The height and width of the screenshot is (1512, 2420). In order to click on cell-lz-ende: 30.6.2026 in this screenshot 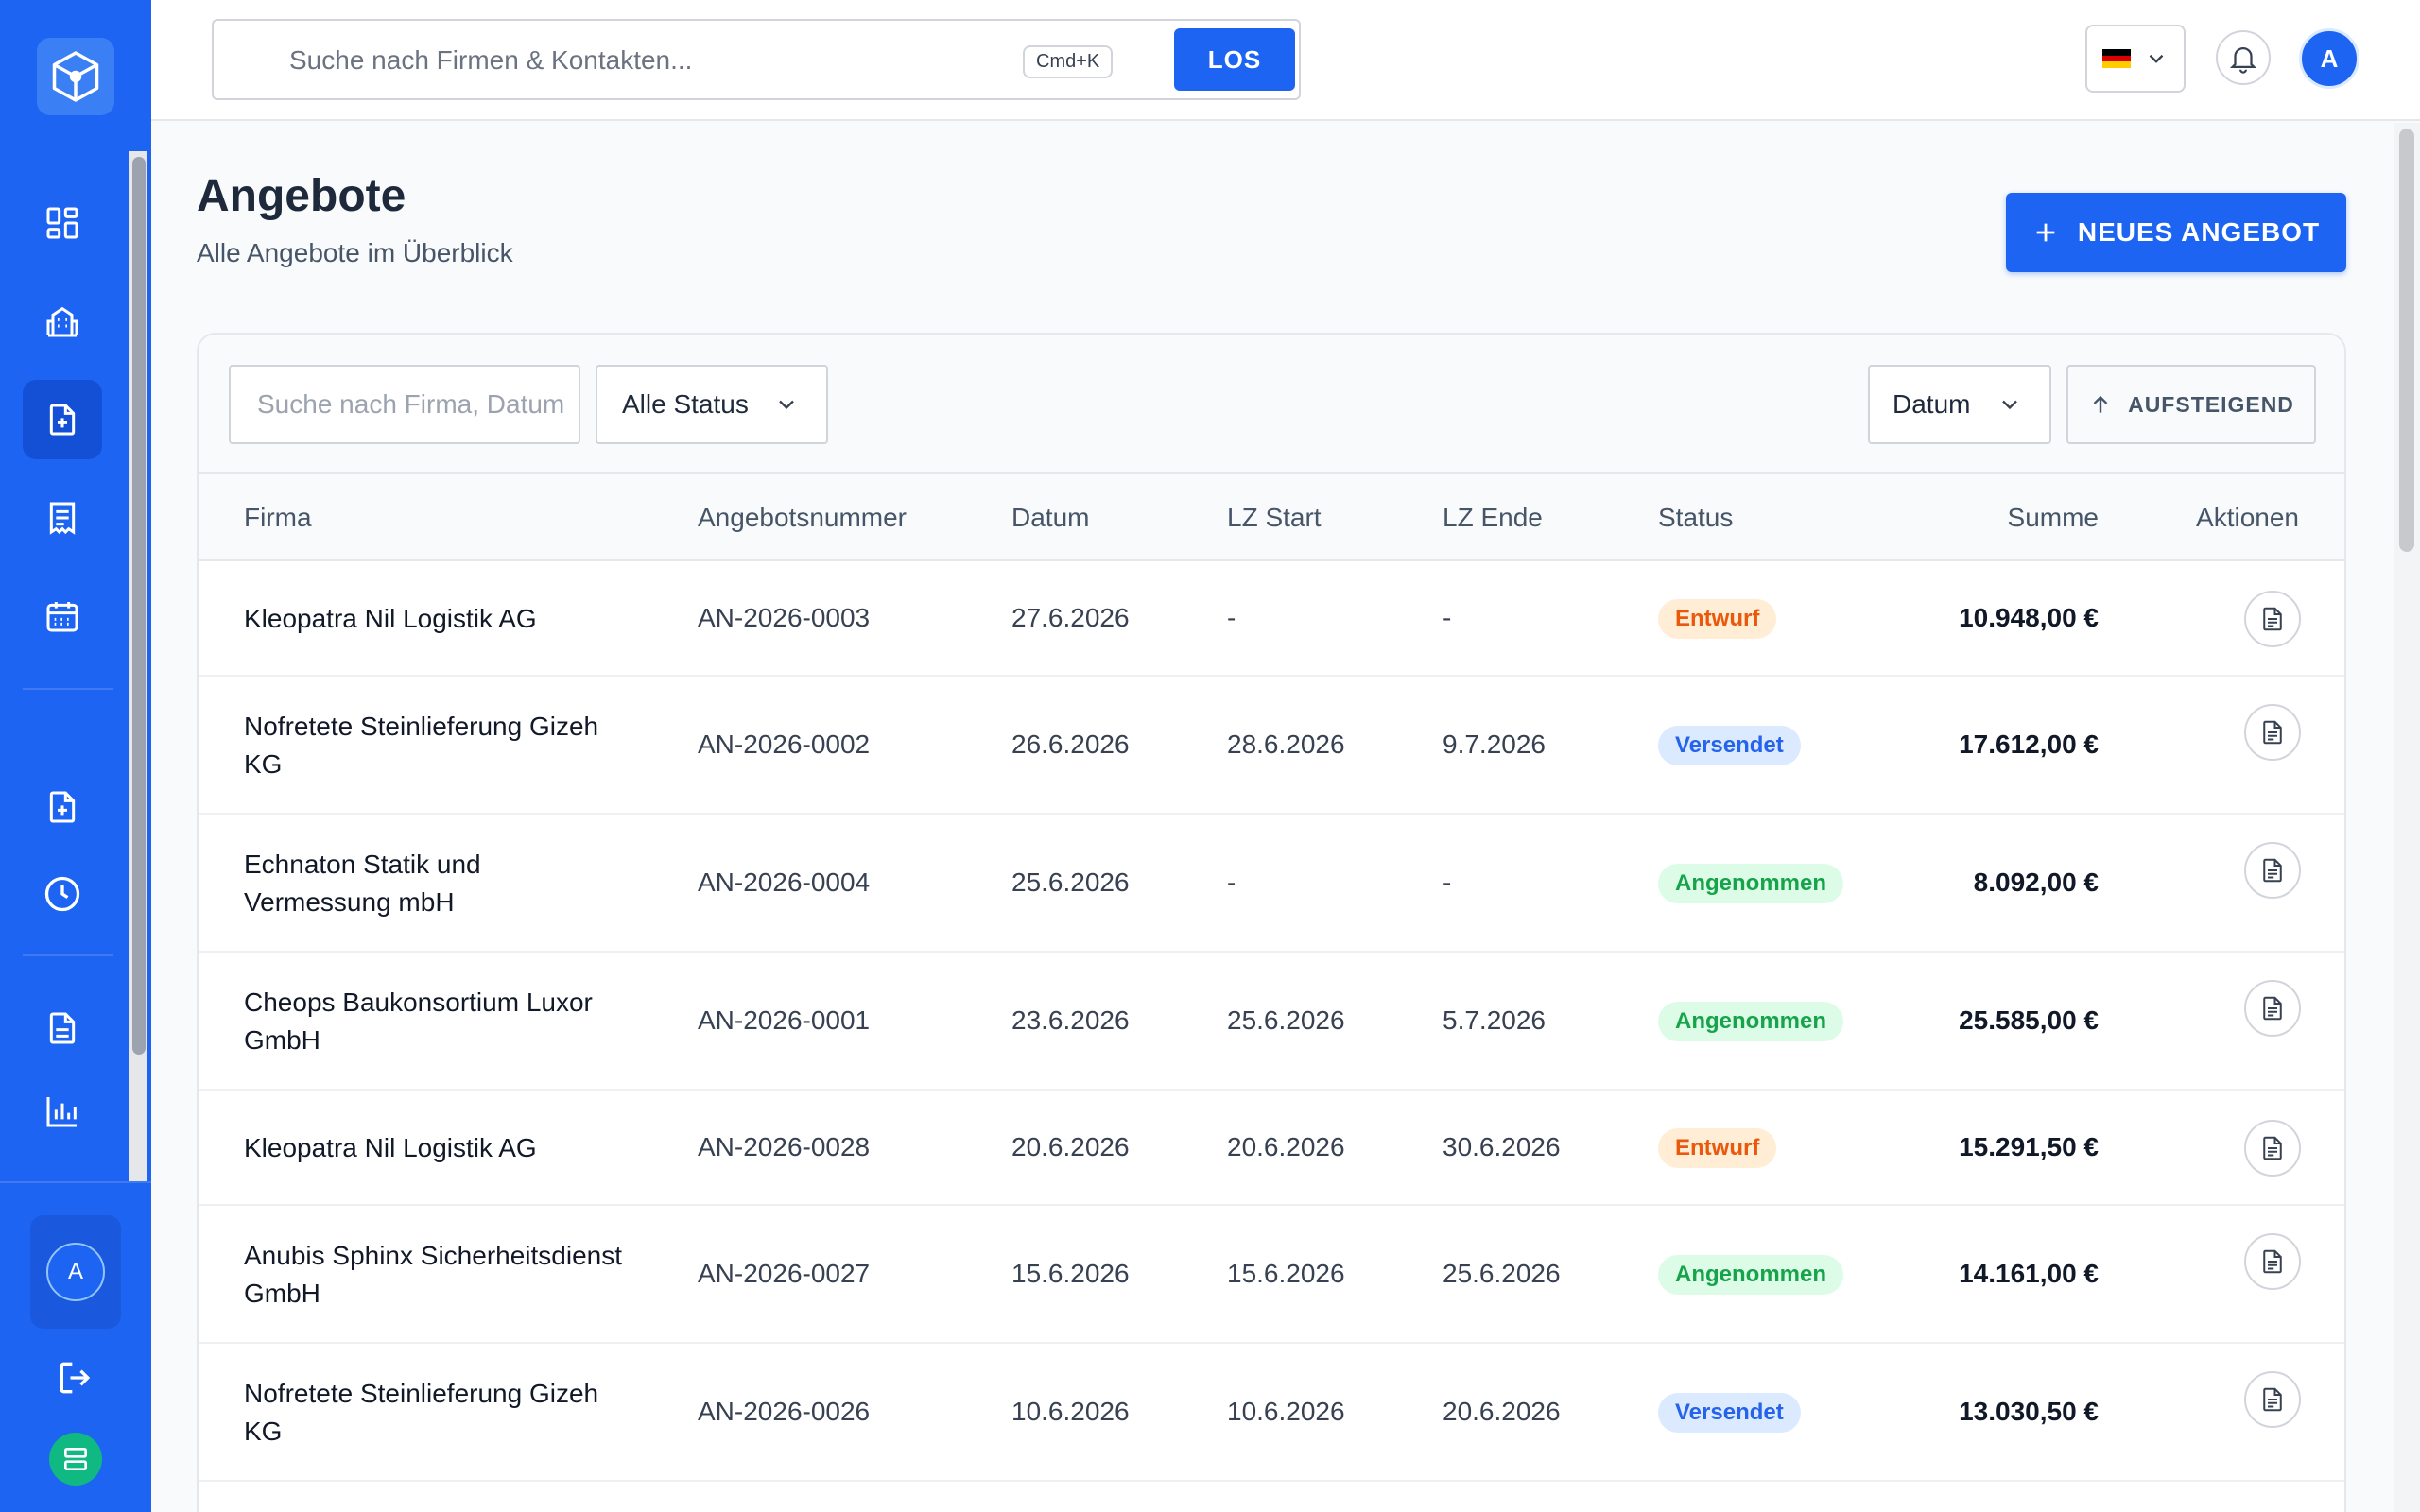, I will do `click(1502, 1146)`.